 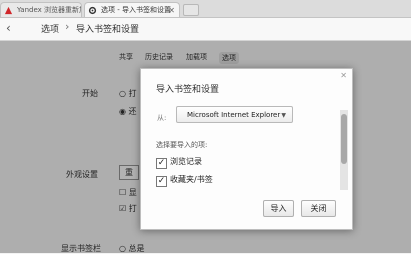 I want to click on dialog-scrollbar, so click(x=344, y=150).